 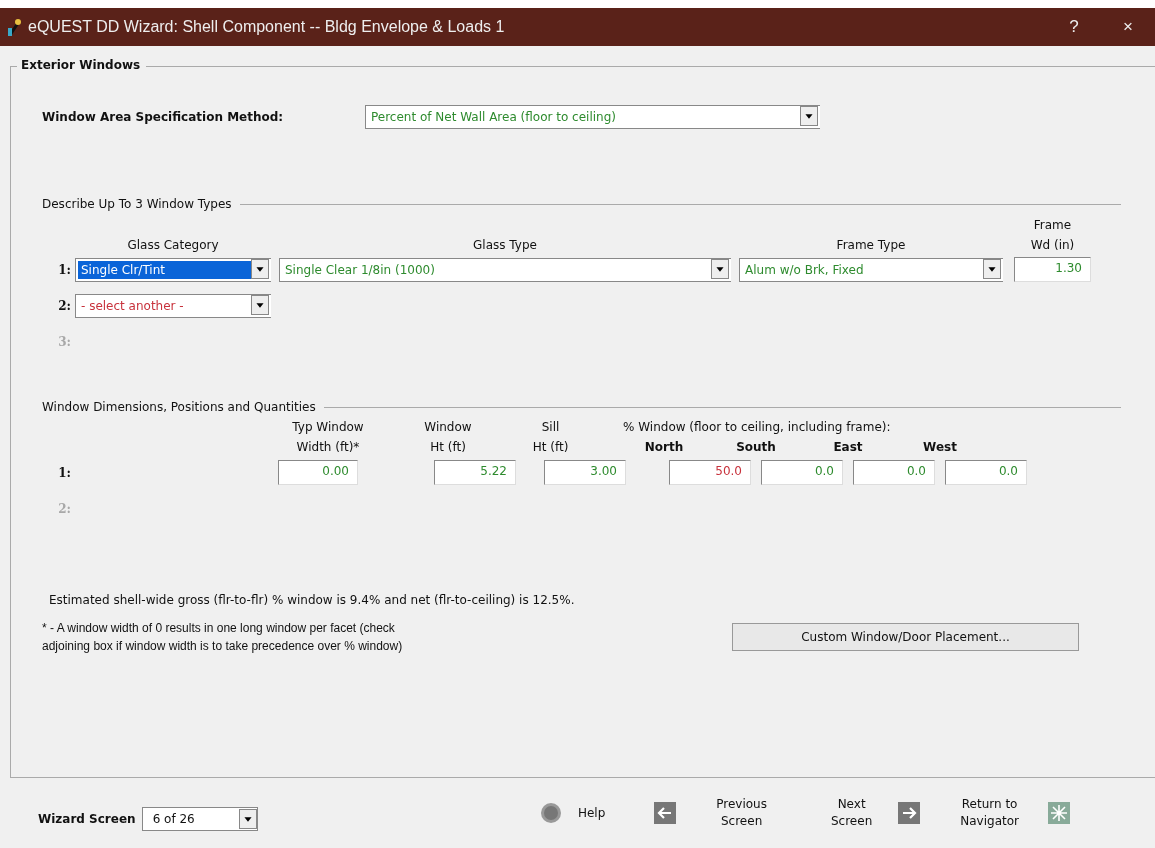 What do you see at coordinates (1128, 27) in the screenshot?
I see `close-button: ×` at bounding box center [1128, 27].